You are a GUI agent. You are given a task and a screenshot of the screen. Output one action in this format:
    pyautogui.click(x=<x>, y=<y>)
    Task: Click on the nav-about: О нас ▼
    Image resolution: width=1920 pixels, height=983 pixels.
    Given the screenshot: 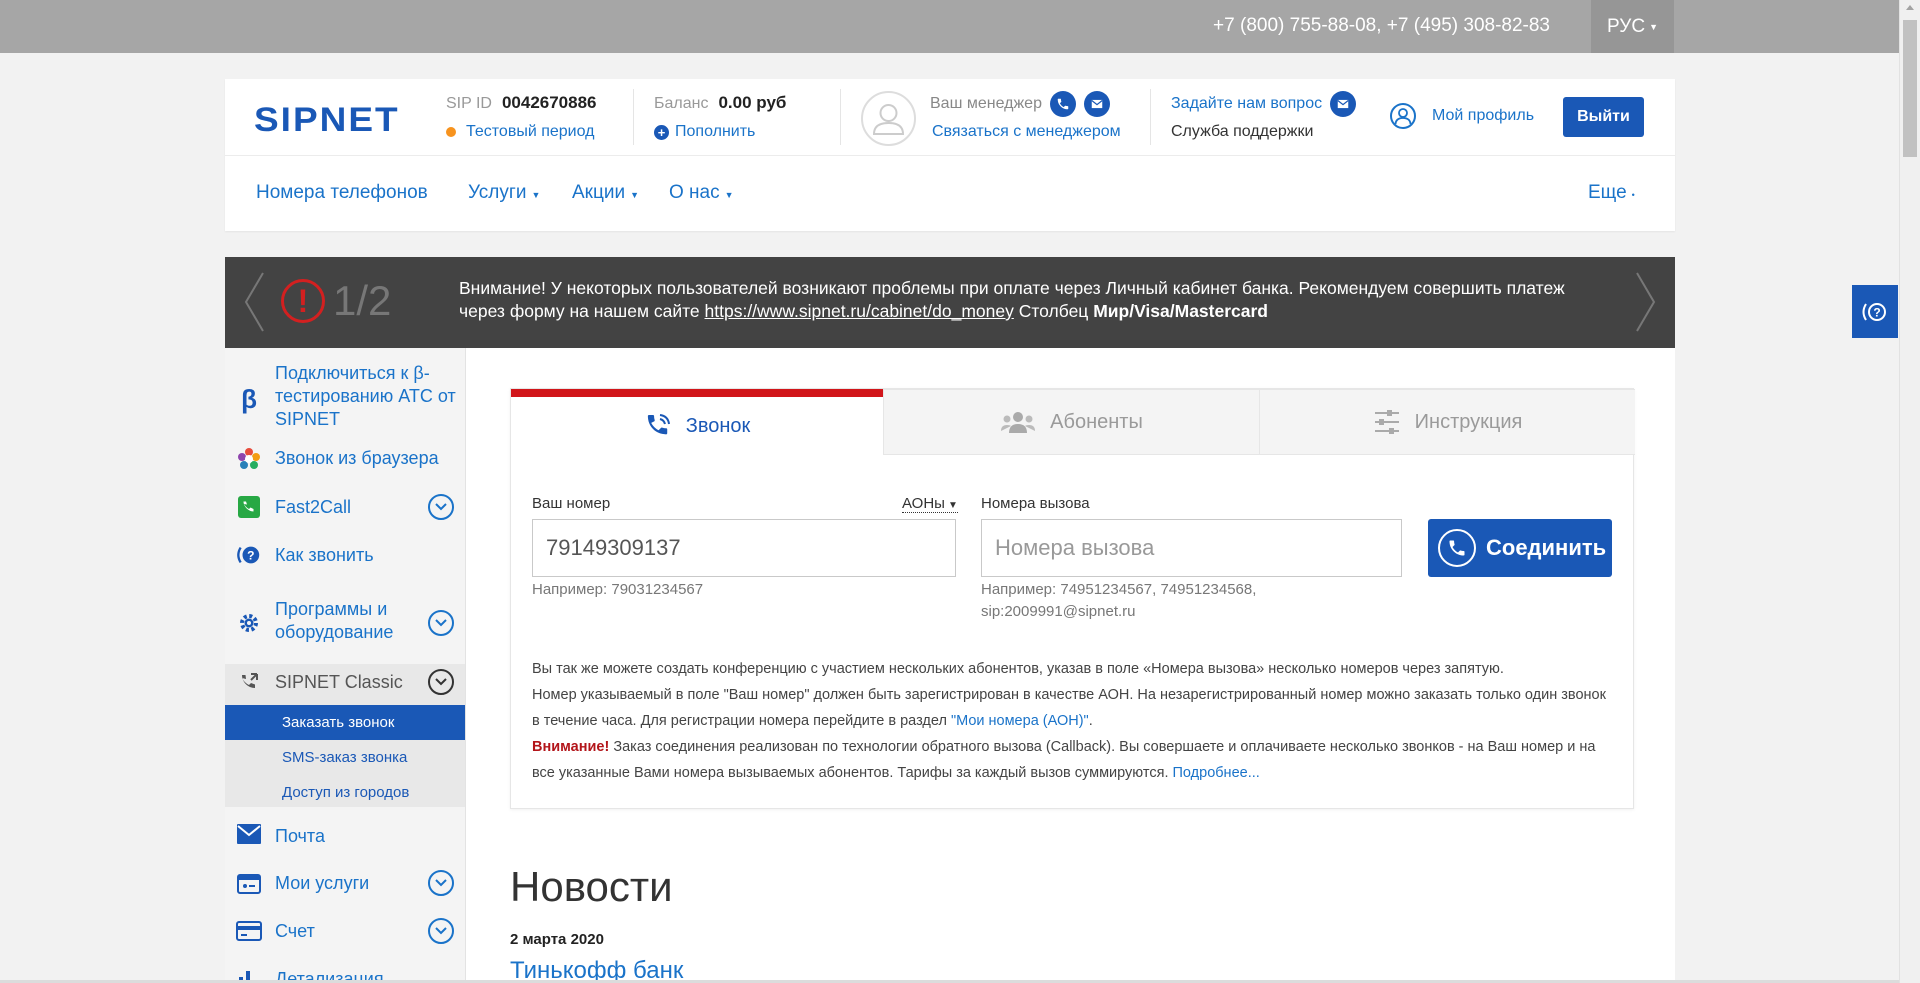 What is the action you would take?
    pyautogui.click(x=701, y=193)
    